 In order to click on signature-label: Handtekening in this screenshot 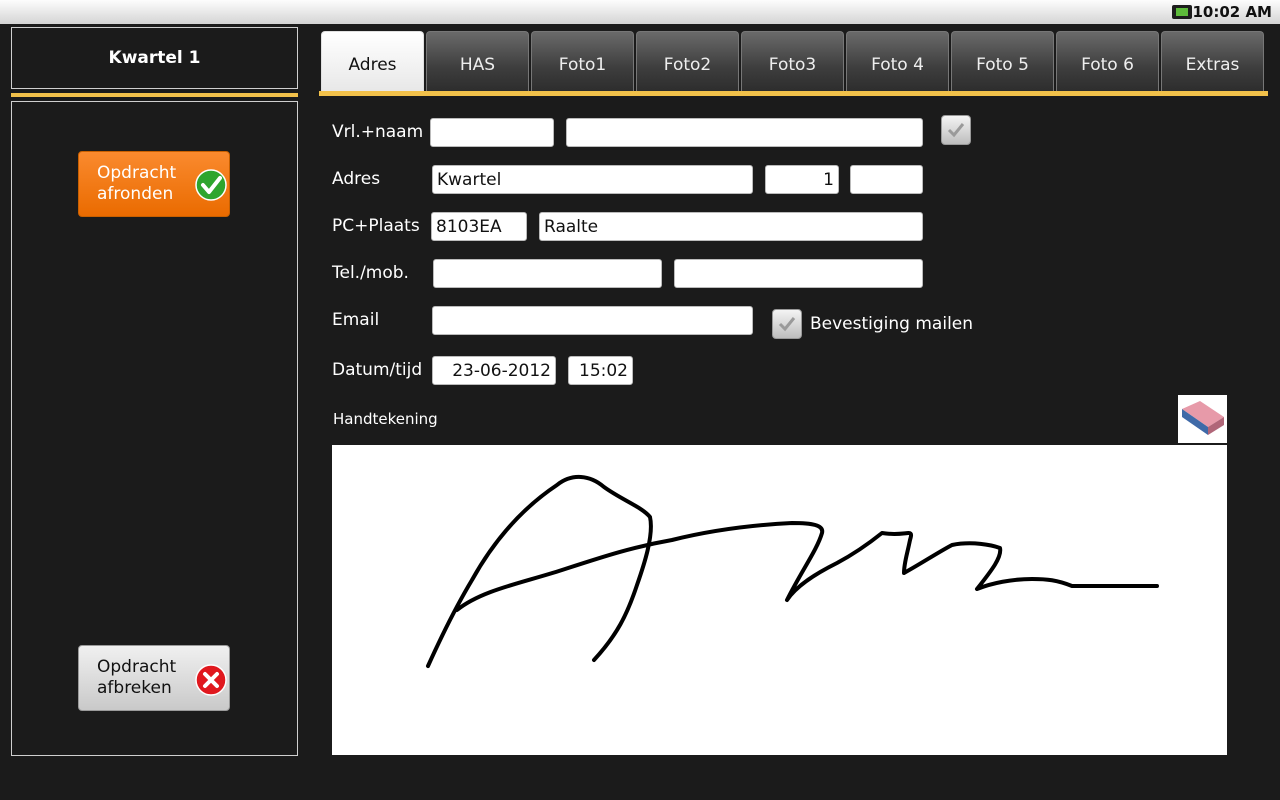, I will do `click(385, 419)`.